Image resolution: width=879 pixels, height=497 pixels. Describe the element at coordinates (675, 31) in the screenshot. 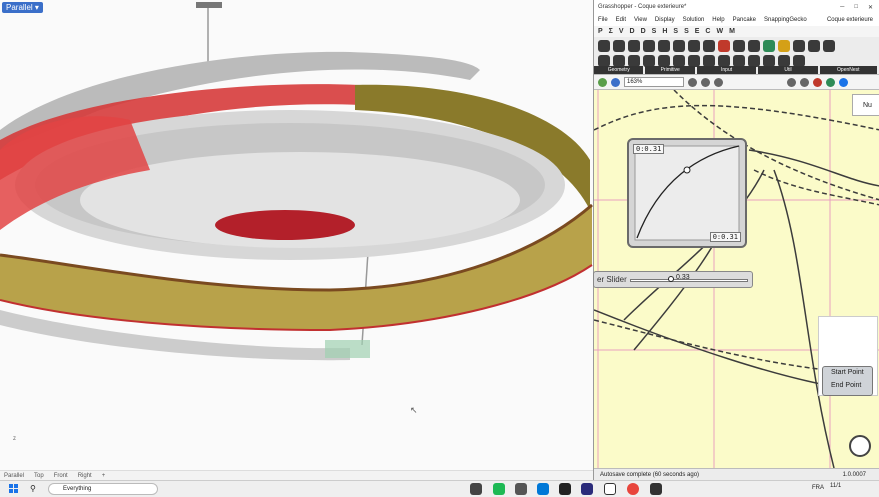

I see `tab-s1: S` at that location.